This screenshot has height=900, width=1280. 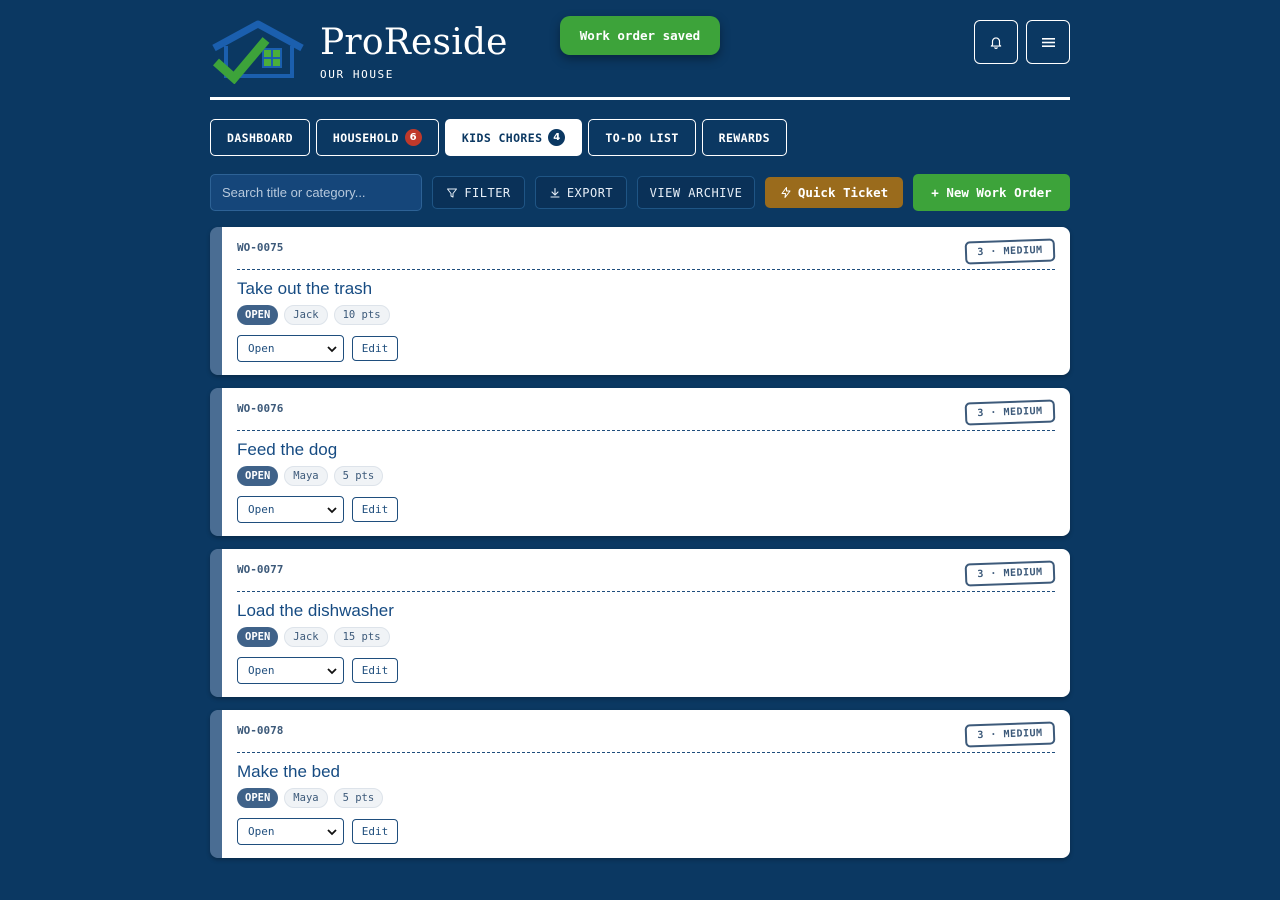 I want to click on new-work-order-button: + New Work Order, so click(x=991, y=192).